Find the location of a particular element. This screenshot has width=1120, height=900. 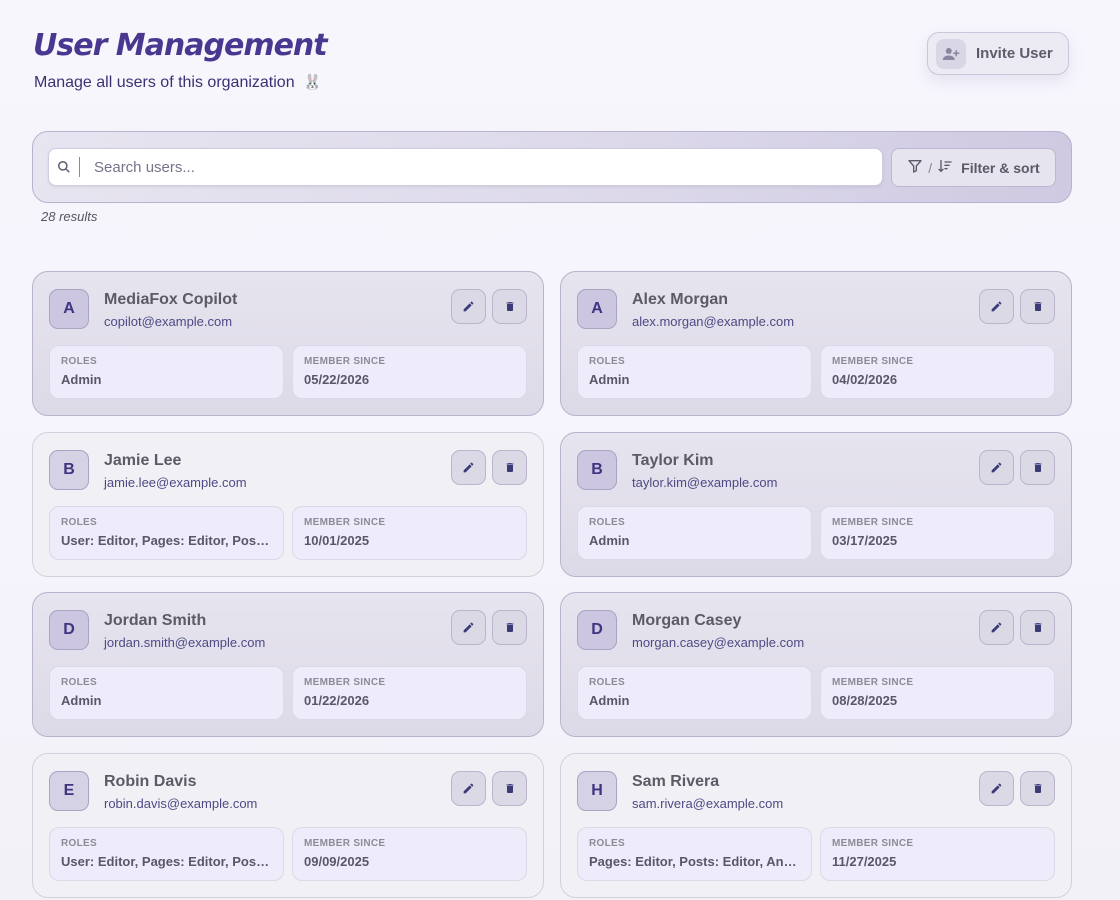

filter-sort-button: / Filter & sort is located at coordinates (973, 167).